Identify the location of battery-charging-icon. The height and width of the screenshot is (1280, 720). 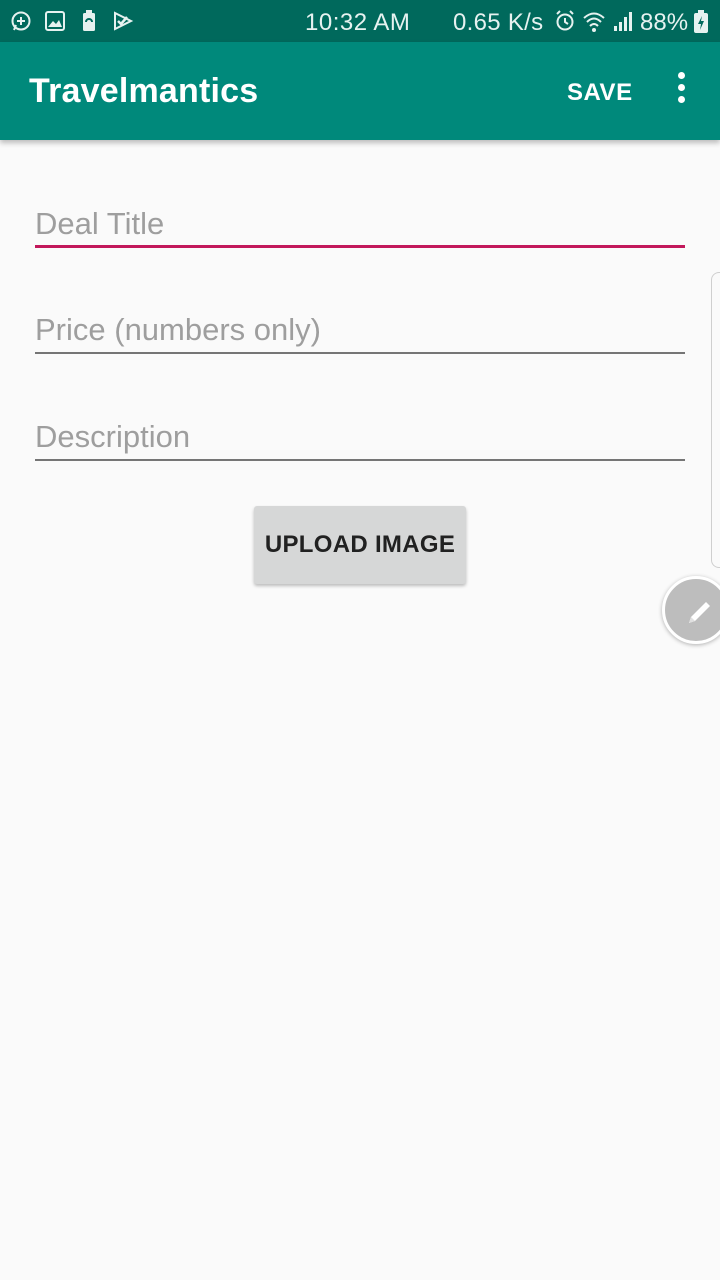
(701, 24).